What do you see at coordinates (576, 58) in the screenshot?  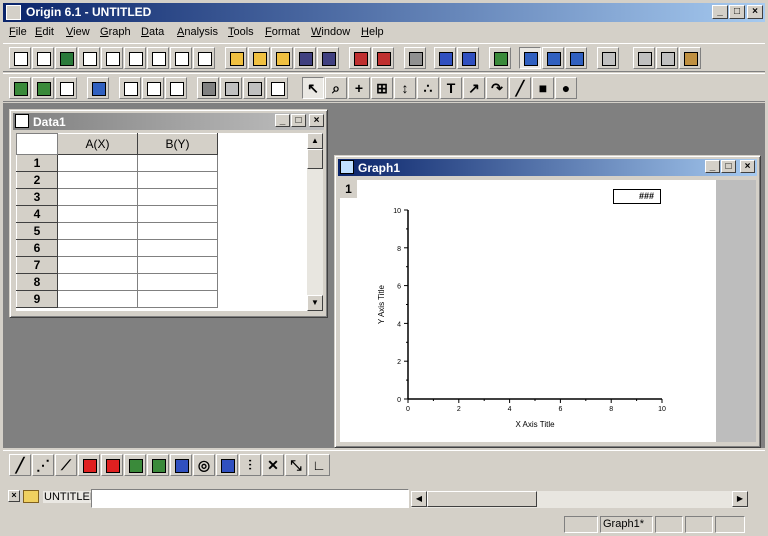 I see `code-builder-icon` at bounding box center [576, 58].